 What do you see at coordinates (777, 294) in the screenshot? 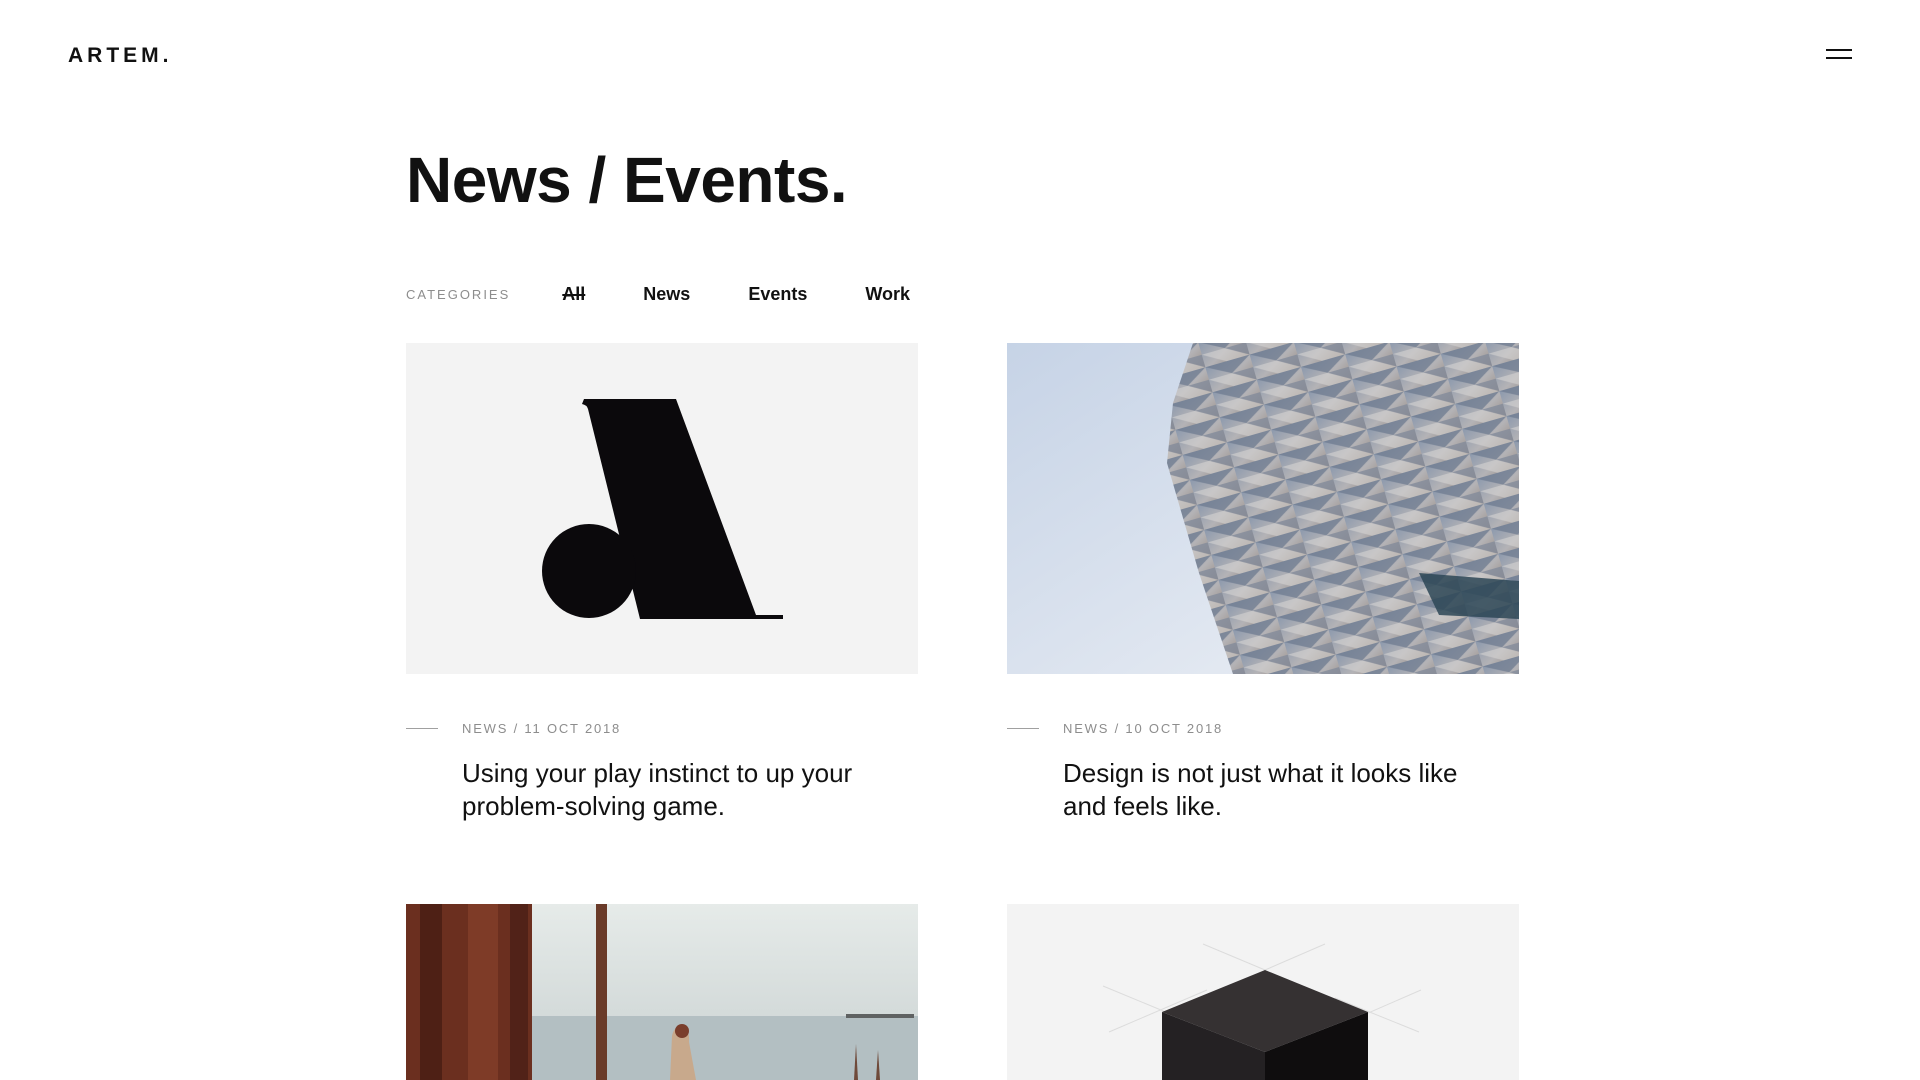
I see `filter-events: Events` at bounding box center [777, 294].